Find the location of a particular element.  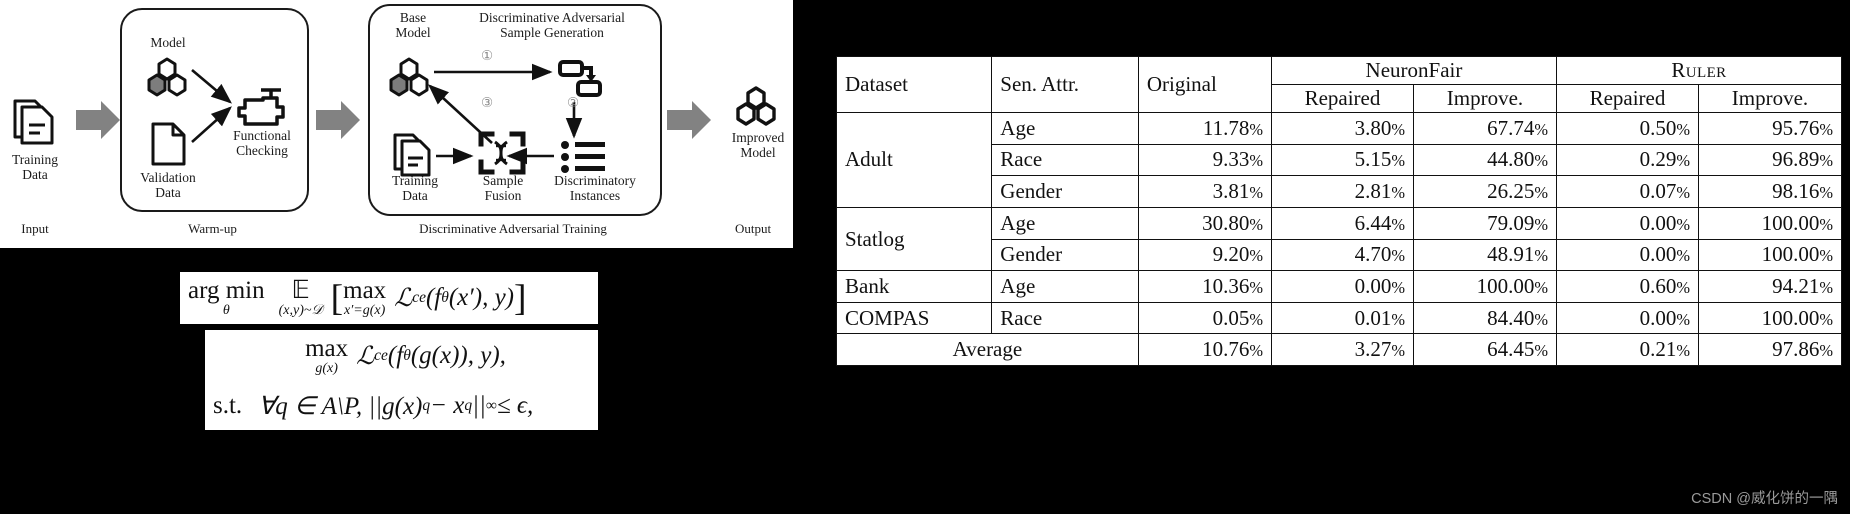

cell-ruler-repaired: 0.50% is located at coordinates (1627, 128).